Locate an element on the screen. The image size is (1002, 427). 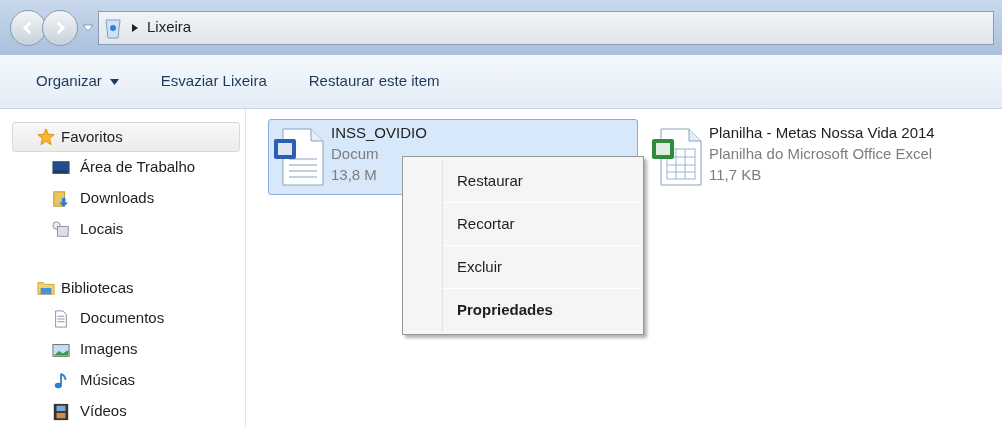
file-name: INSS_OVIDIO is located at coordinates (379, 133).